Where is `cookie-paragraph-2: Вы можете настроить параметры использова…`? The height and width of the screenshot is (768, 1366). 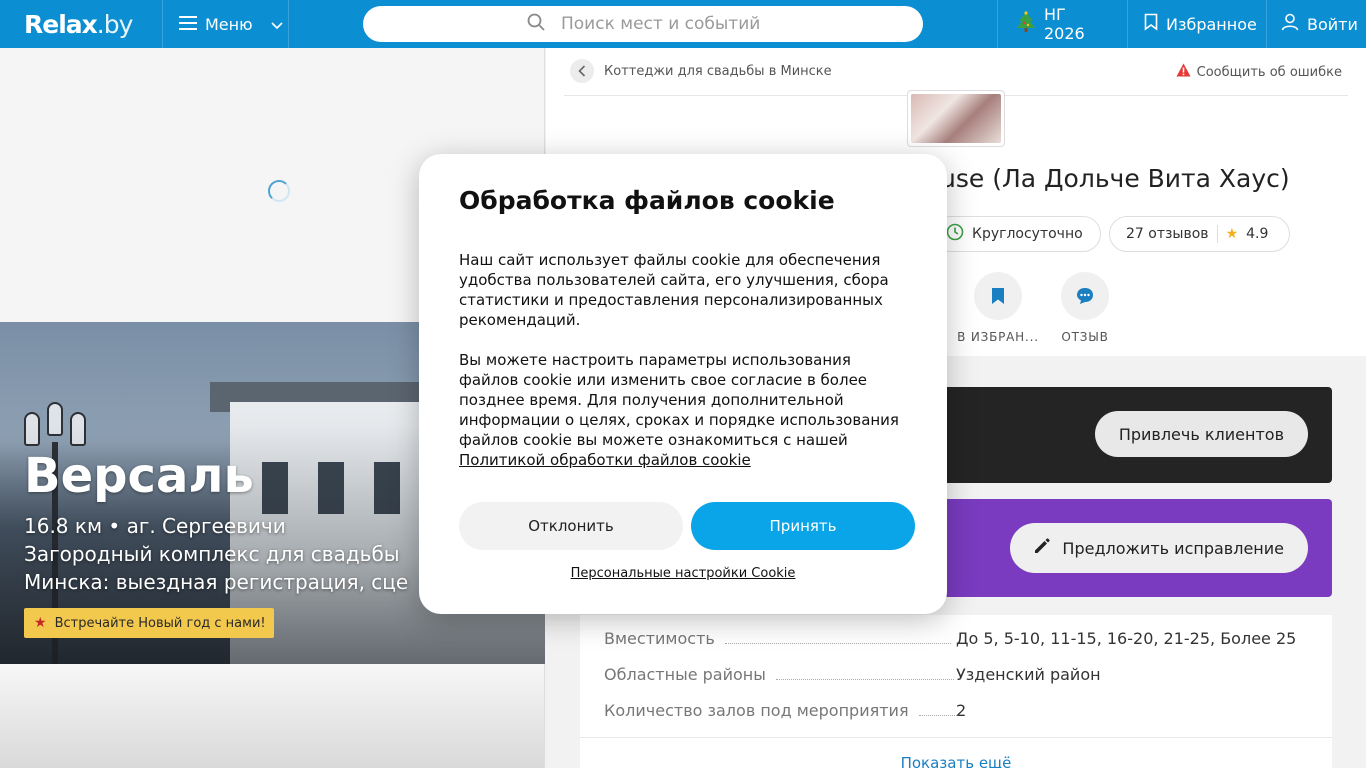
cookie-paragraph-2: Вы можете настроить параметры использова… is located at coordinates (685, 410).